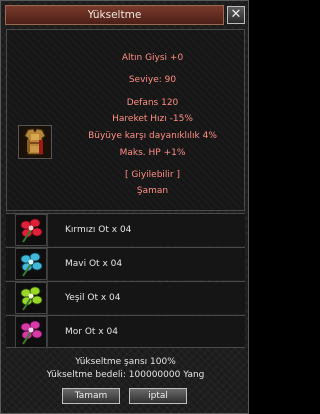 The width and height of the screenshot is (320, 414). I want to click on material-label: Mor Ot x 04, so click(91, 332).